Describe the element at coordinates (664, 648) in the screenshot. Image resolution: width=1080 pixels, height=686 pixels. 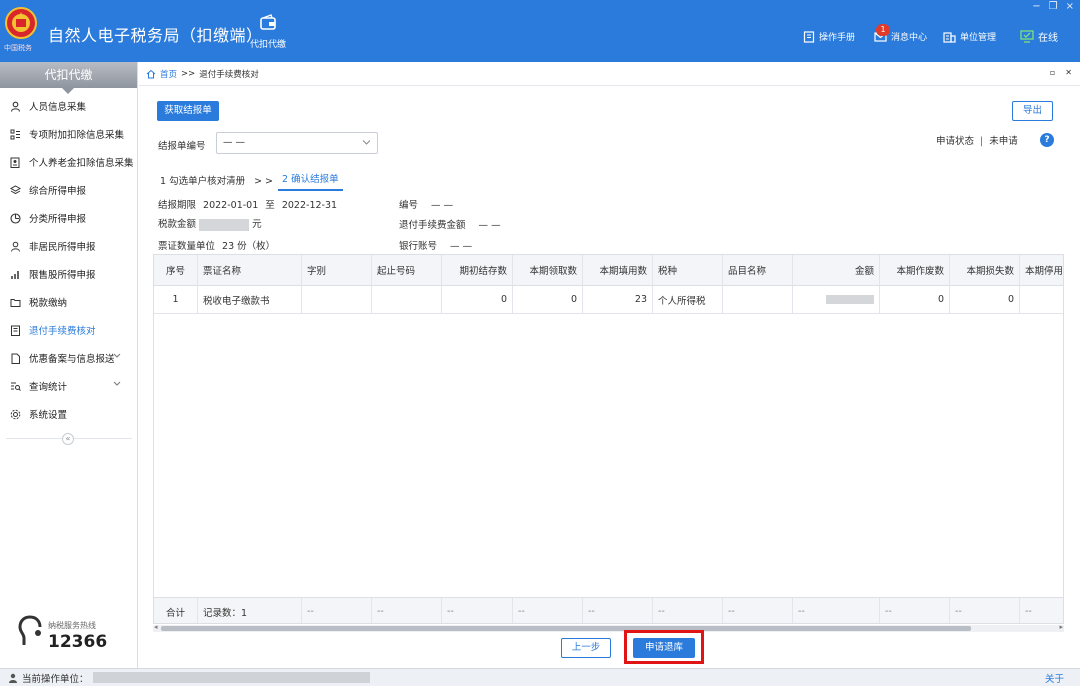
I see `apply-refund-button: 申请退库` at that location.